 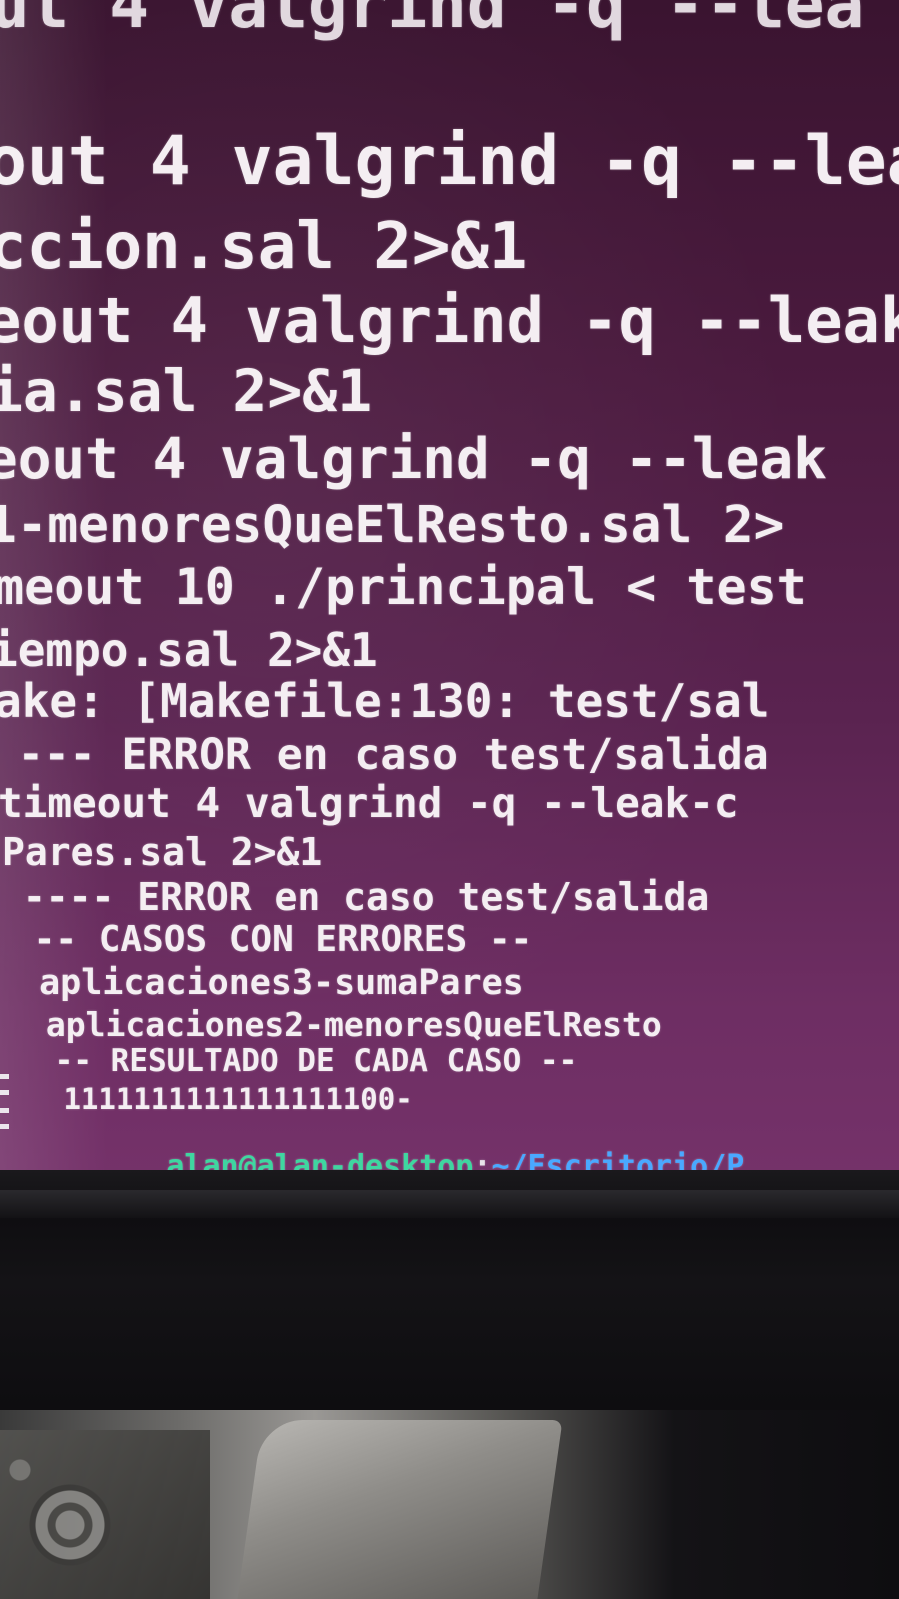 What do you see at coordinates (432, 21) in the screenshot?
I see `terminal-line-0: ut 4 valgrind -q --lea` at bounding box center [432, 21].